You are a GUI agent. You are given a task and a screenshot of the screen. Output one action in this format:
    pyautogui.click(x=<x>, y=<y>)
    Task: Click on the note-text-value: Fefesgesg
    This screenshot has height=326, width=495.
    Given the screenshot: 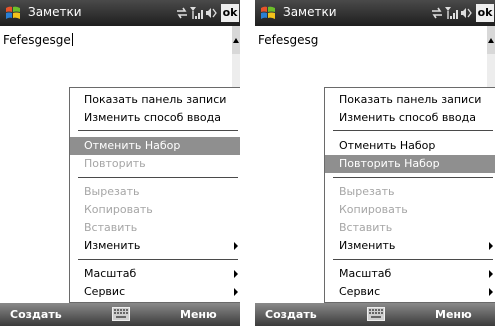 What is the action you would take?
    pyautogui.click(x=288, y=40)
    